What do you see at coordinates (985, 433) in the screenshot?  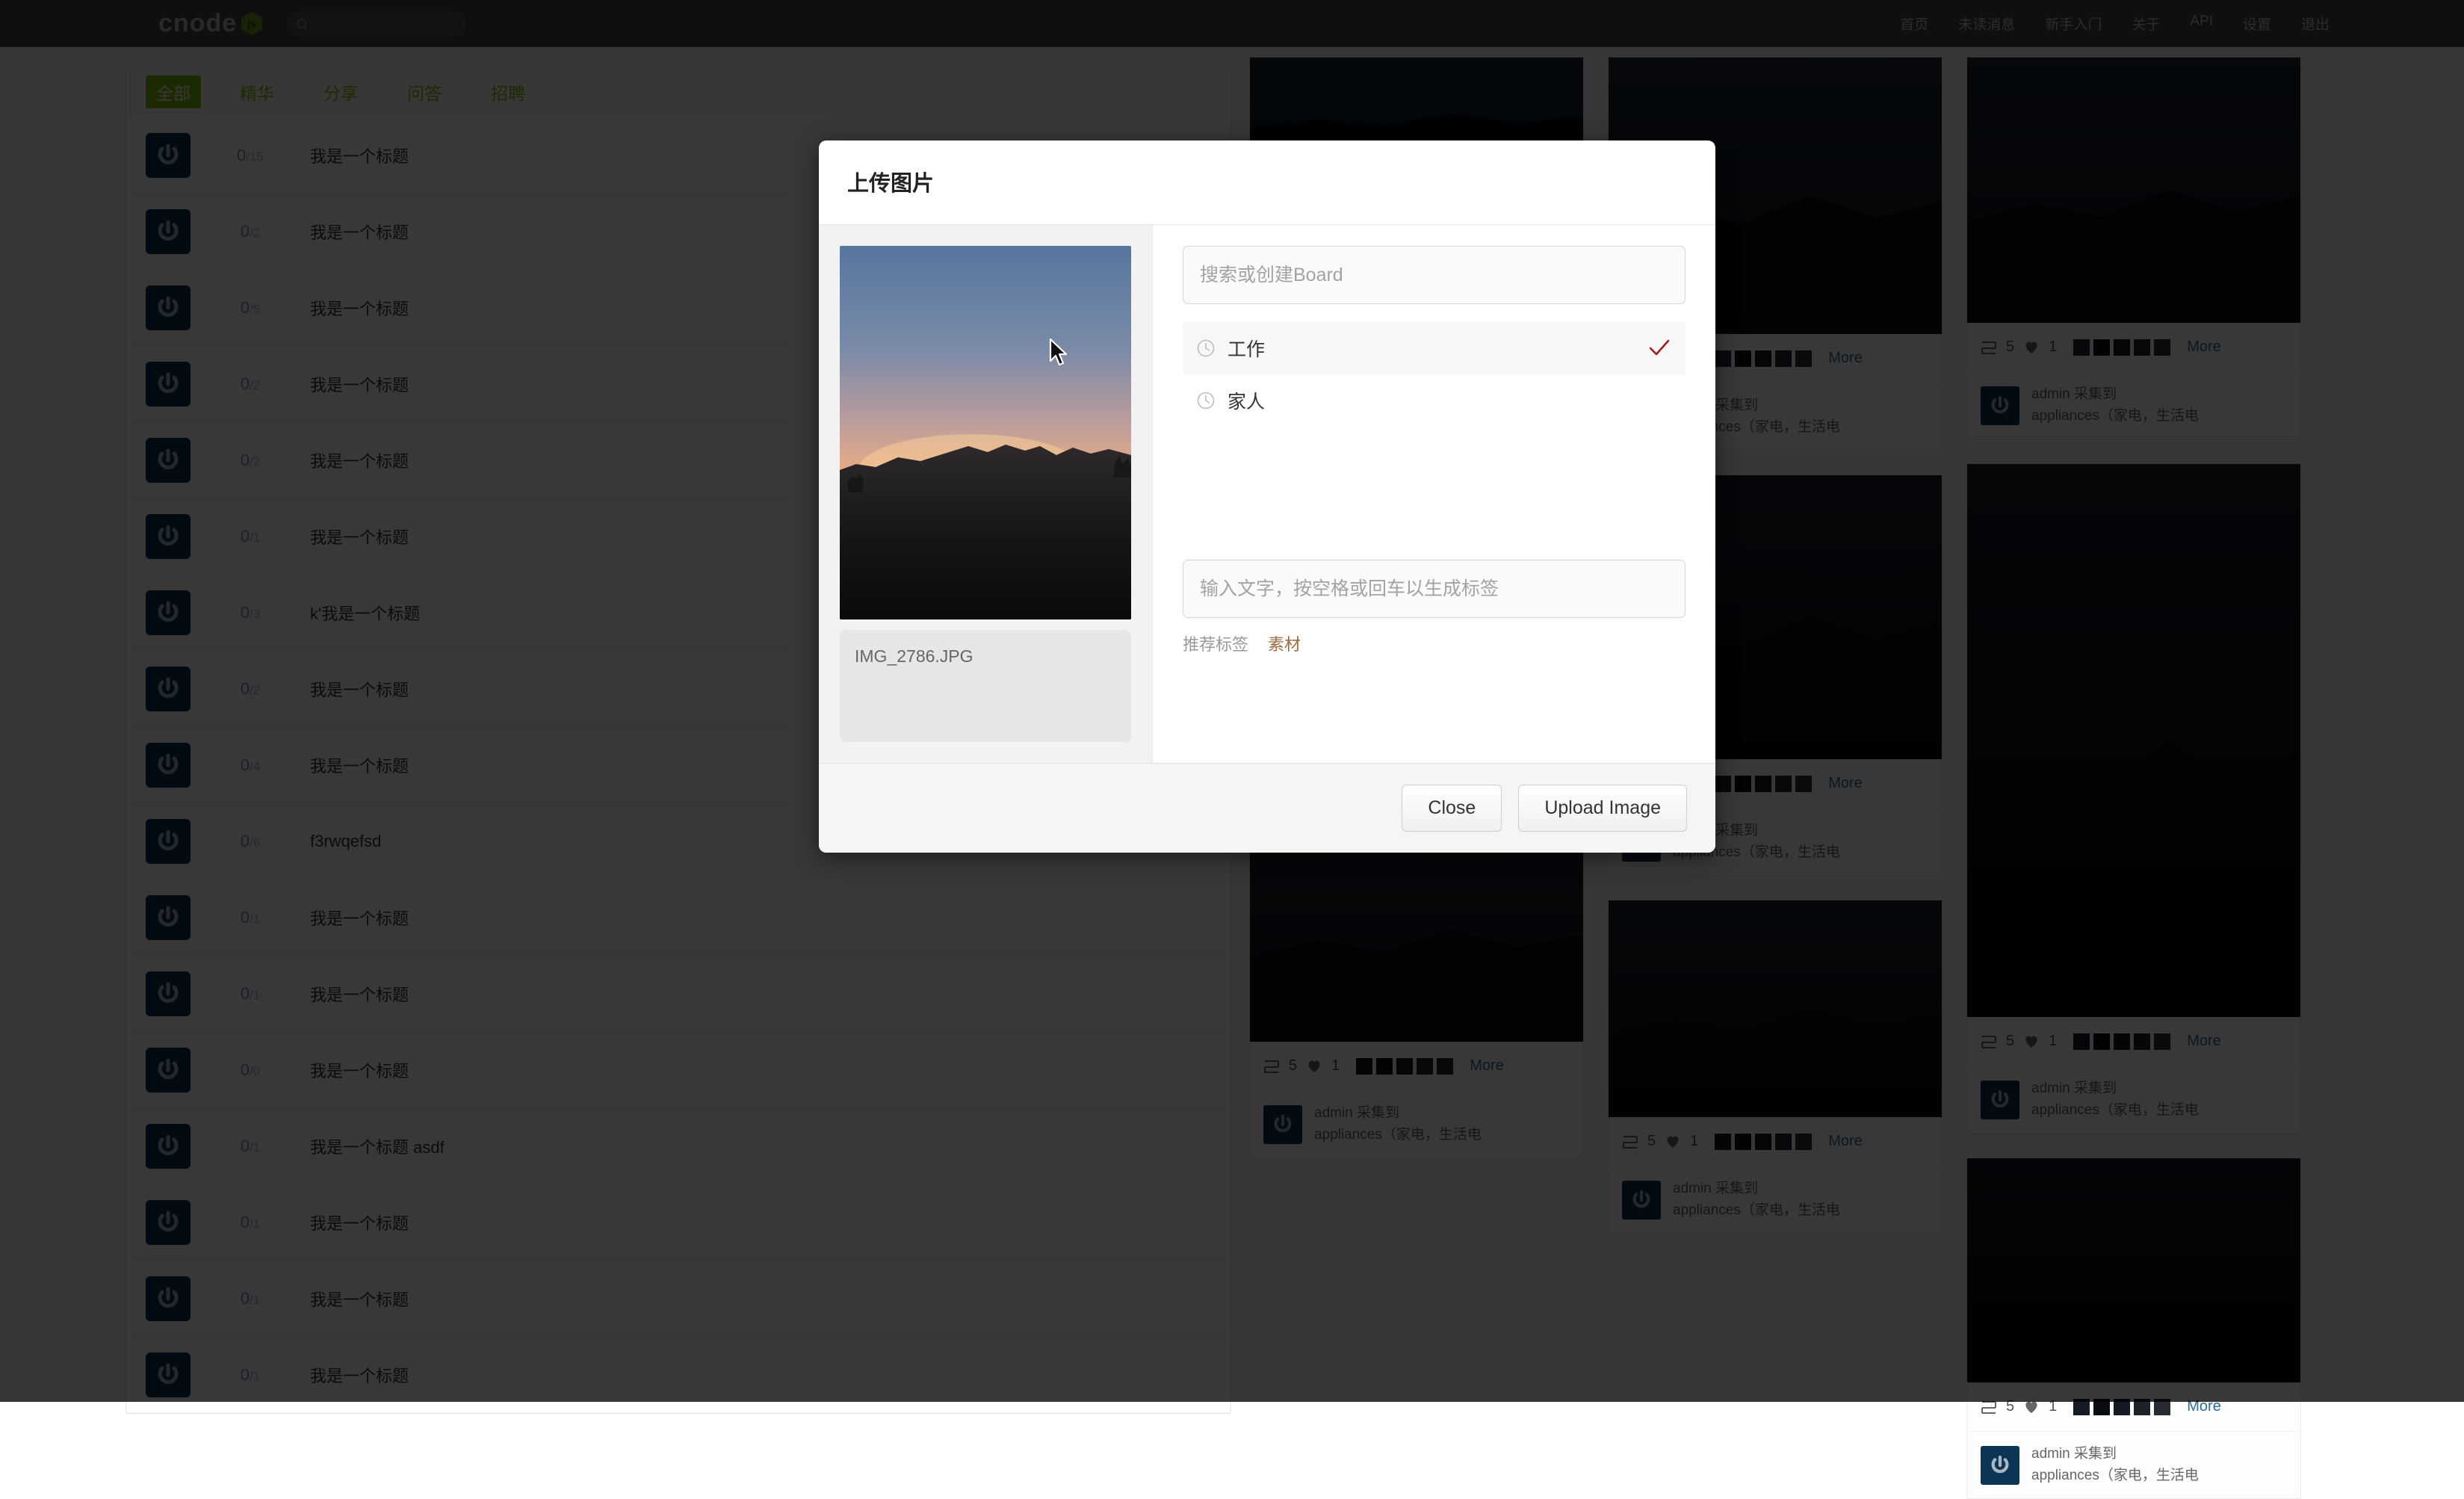 I see `image-thumbnail` at bounding box center [985, 433].